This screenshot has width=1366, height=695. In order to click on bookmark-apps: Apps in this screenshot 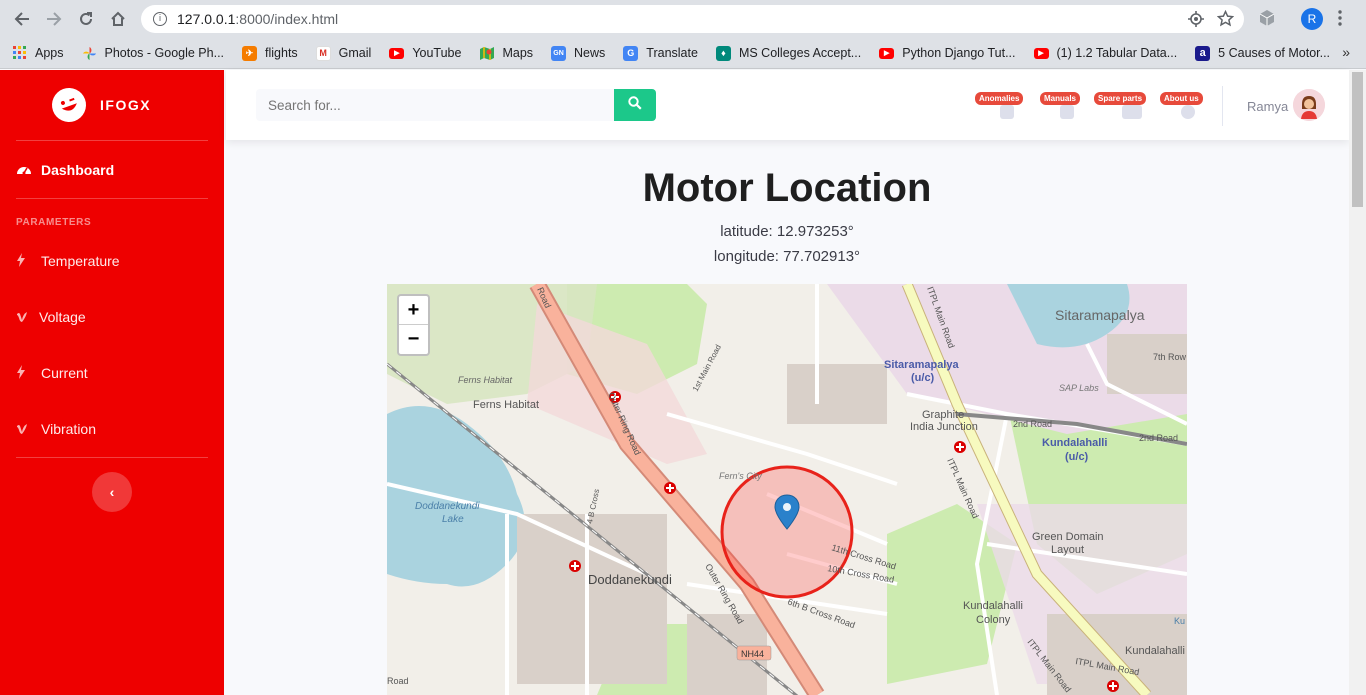, I will do `click(38, 53)`.